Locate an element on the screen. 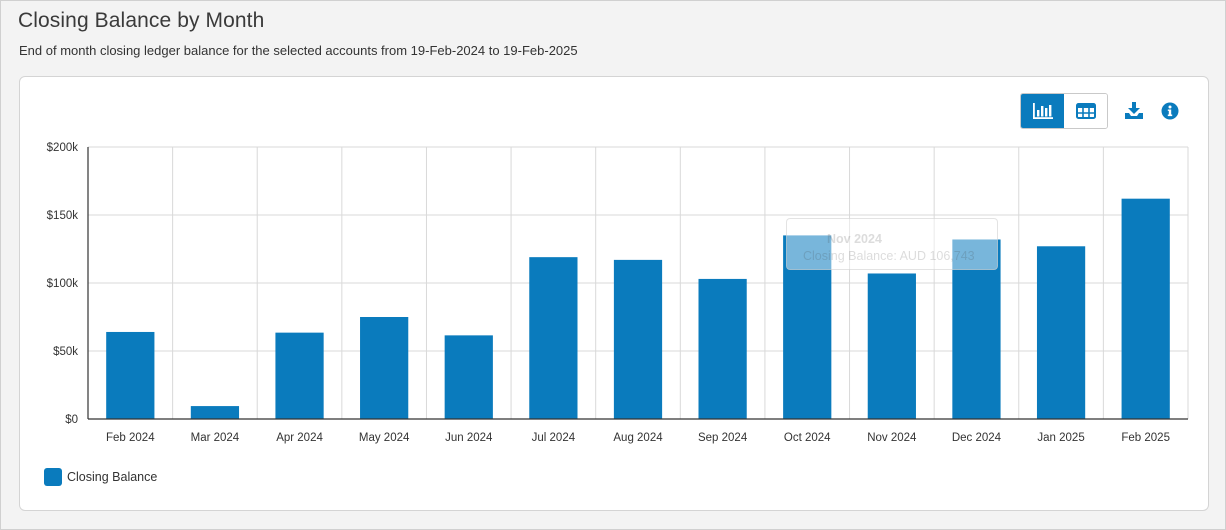  y-tick-label: $100k is located at coordinates (63, 284).